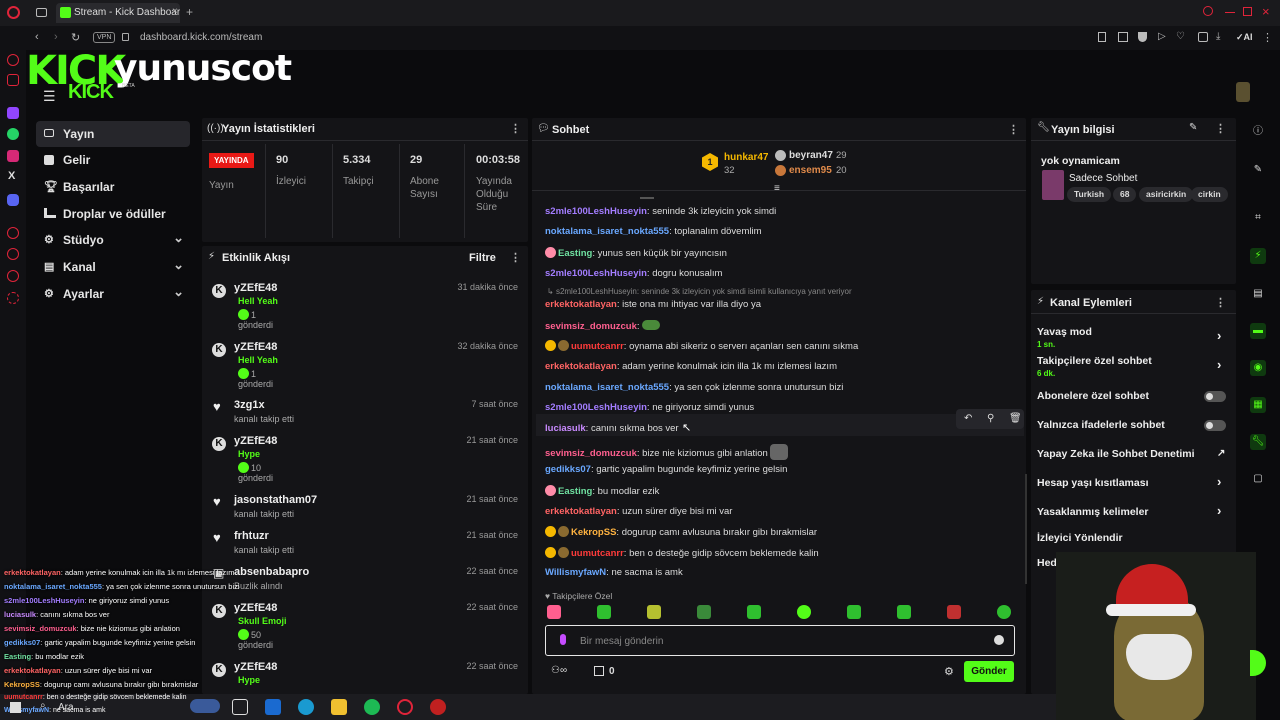 The height and width of the screenshot is (720, 1280). I want to click on stats-menu-icon: ⋮, so click(515, 128).